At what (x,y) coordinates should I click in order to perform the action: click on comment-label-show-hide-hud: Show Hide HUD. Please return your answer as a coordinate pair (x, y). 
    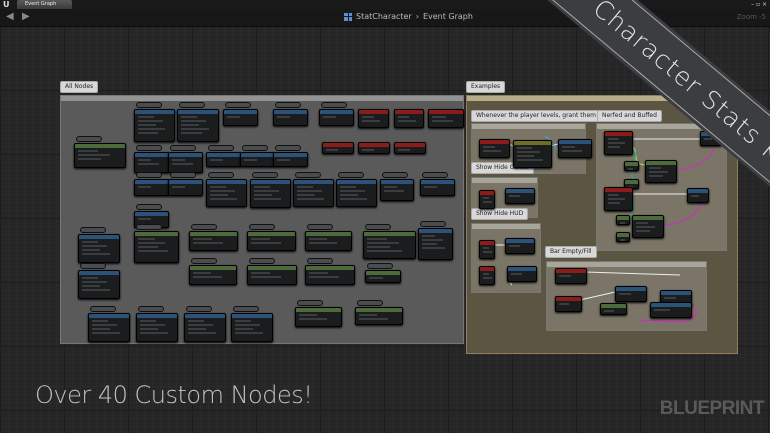
    Looking at the image, I should click on (500, 214).